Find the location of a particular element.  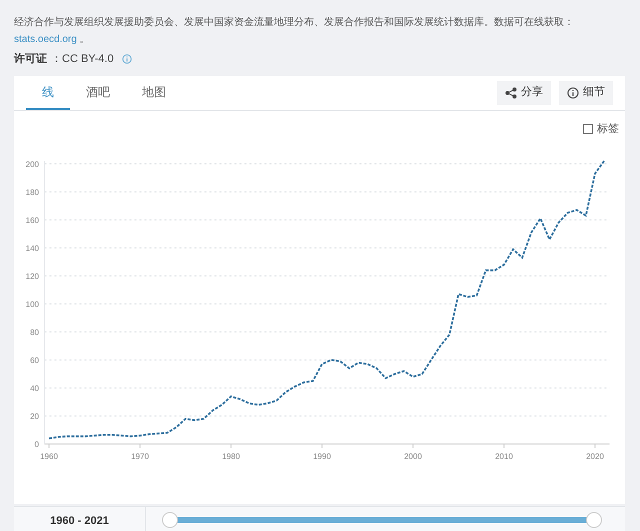

x-tick-label: 1980 is located at coordinates (231, 456).